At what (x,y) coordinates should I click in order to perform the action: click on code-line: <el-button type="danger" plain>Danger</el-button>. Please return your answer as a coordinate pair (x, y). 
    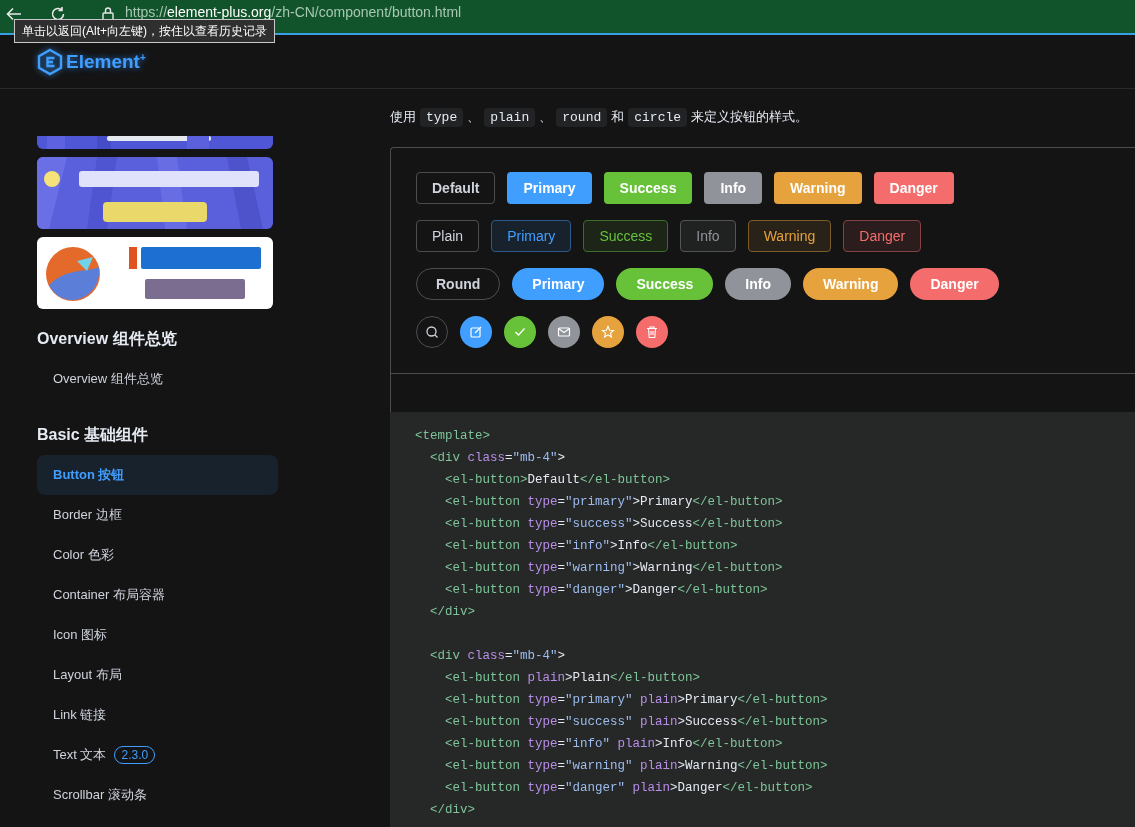
    Looking at the image, I should click on (628, 788).